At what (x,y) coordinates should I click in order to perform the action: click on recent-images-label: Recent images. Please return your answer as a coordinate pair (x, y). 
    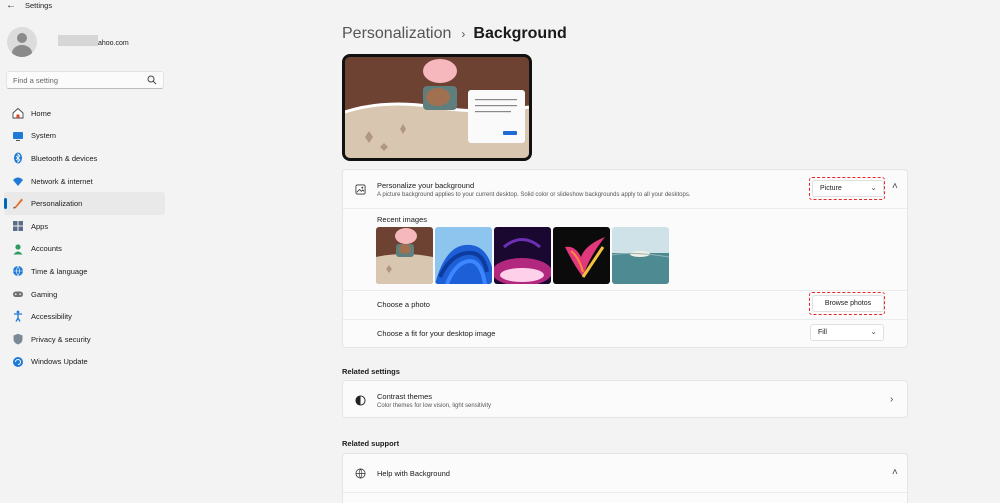
    Looking at the image, I should click on (402, 219).